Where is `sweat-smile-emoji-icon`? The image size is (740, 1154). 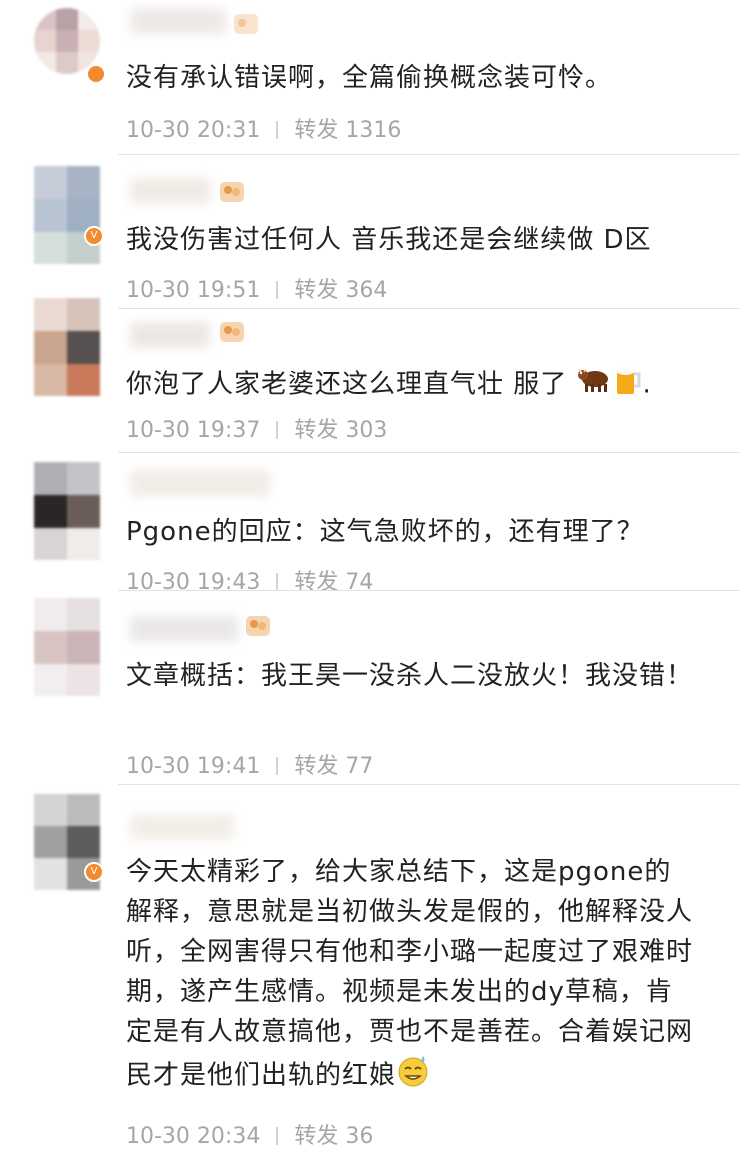
sweat-smile-emoji-icon is located at coordinates (414, 1076).